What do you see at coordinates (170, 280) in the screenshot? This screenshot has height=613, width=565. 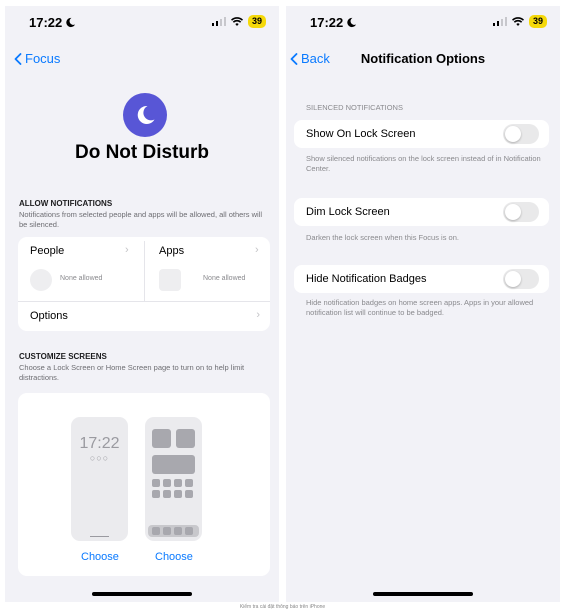 I see `apps-placeholder-icon` at bounding box center [170, 280].